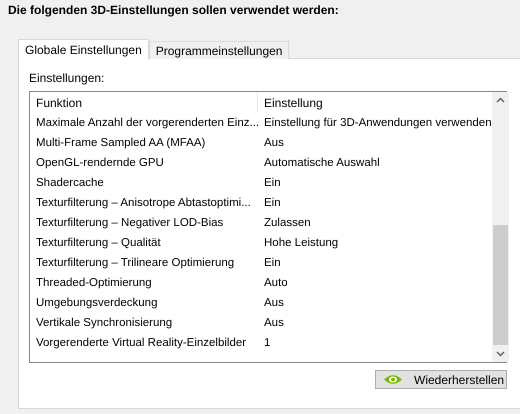 The image size is (520, 414). What do you see at coordinates (393, 379) in the screenshot?
I see `eye-logo-icon` at bounding box center [393, 379].